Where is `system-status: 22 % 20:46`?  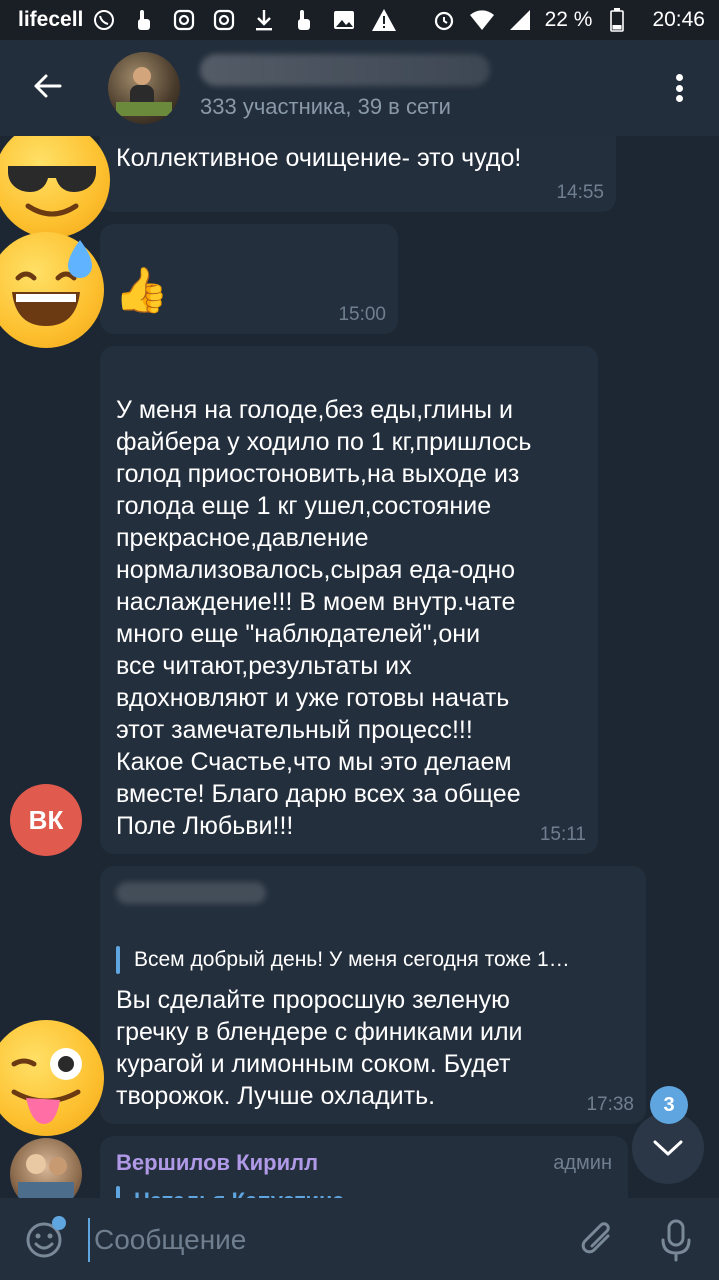 system-status: 22 % 20:46 is located at coordinates (568, 20).